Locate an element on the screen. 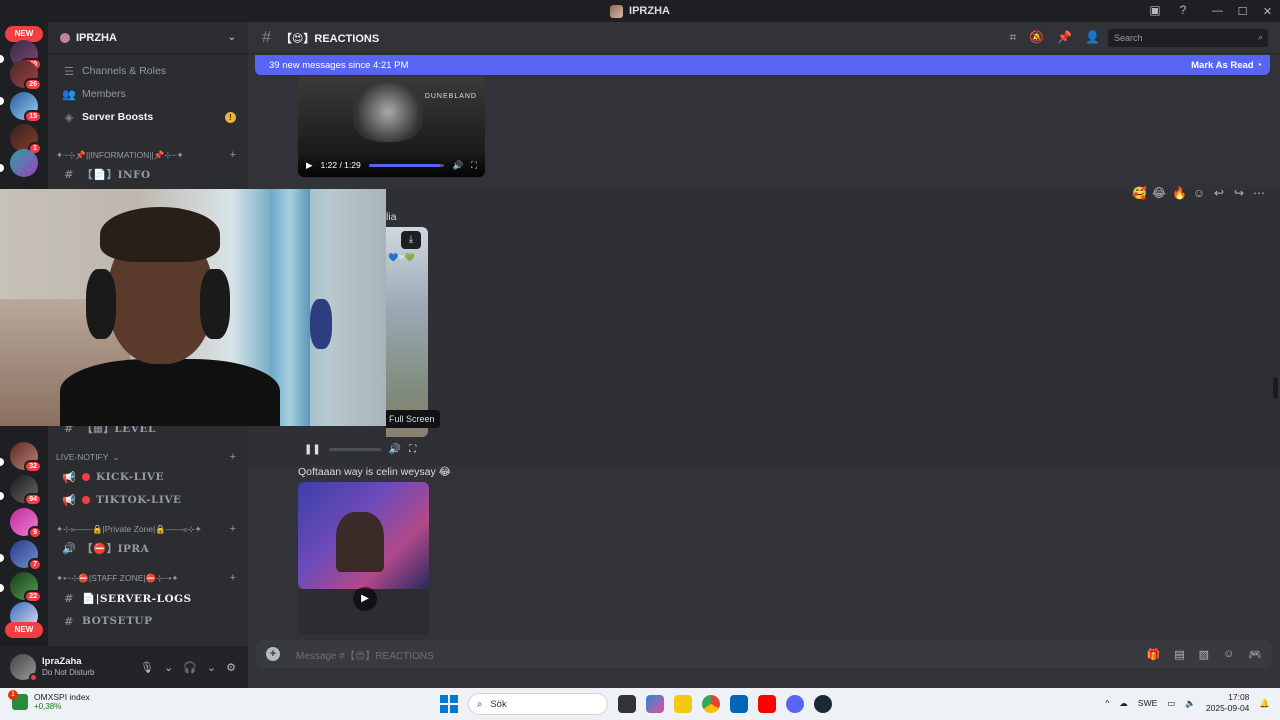 The image size is (1280, 720). gear-icon: ⚙ is located at coordinates (231, 667).